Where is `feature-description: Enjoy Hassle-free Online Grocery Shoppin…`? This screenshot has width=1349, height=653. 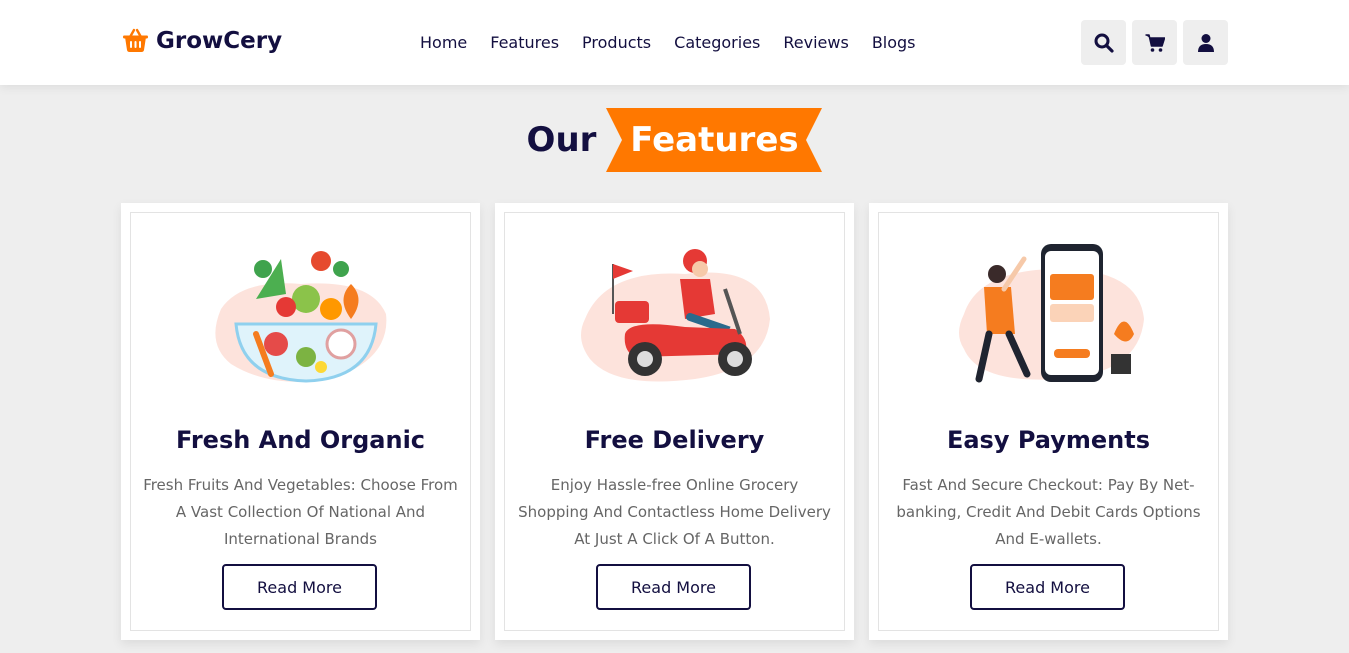
feature-description: Enjoy Hassle-free Online Grocery Shoppin… is located at coordinates (674, 512).